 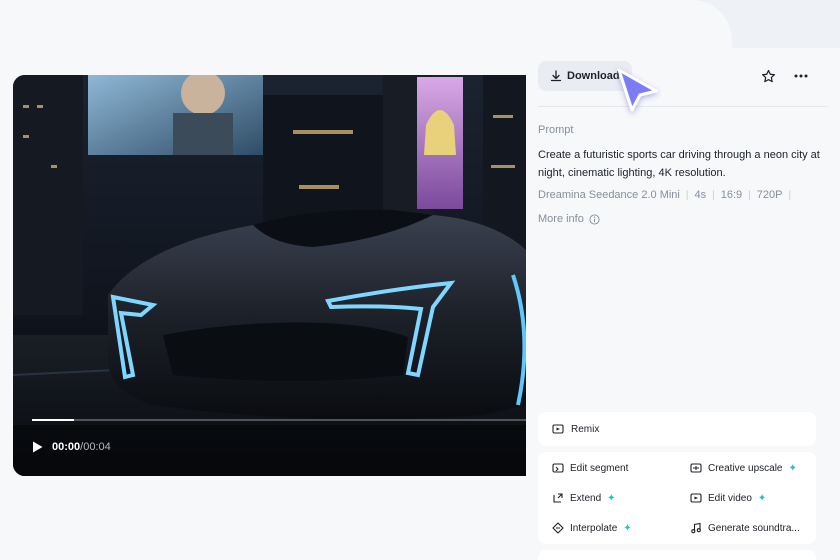 I want to click on tool-label: Edit segment, so click(x=599, y=468).